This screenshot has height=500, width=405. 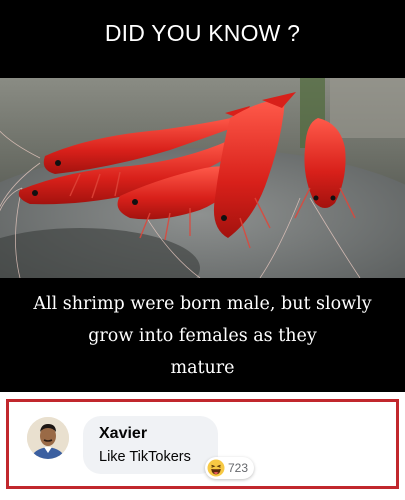 I want to click on comment-text: Like TikTokers, so click(x=145, y=457).